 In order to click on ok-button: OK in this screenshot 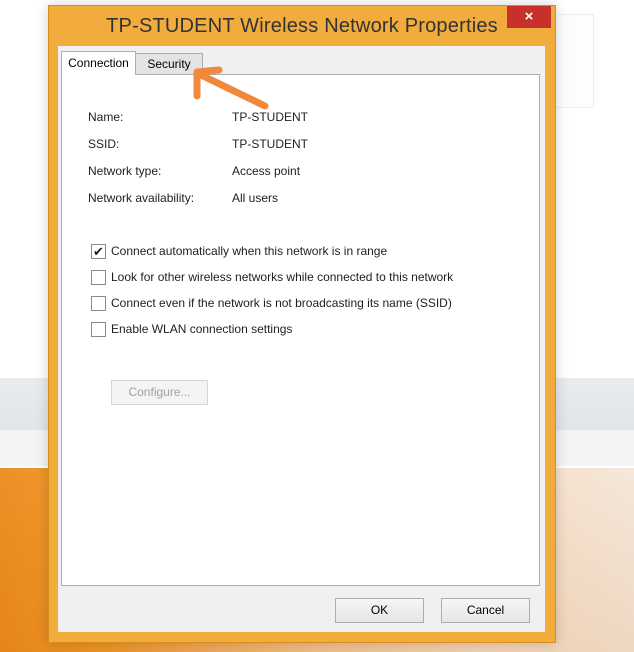, I will do `click(379, 610)`.